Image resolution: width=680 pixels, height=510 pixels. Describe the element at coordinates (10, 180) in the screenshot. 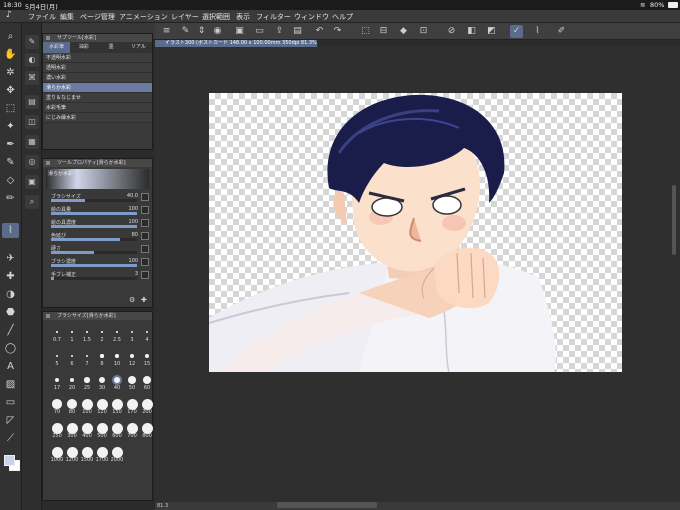

I see `eraser-icon: ◇` at that location.